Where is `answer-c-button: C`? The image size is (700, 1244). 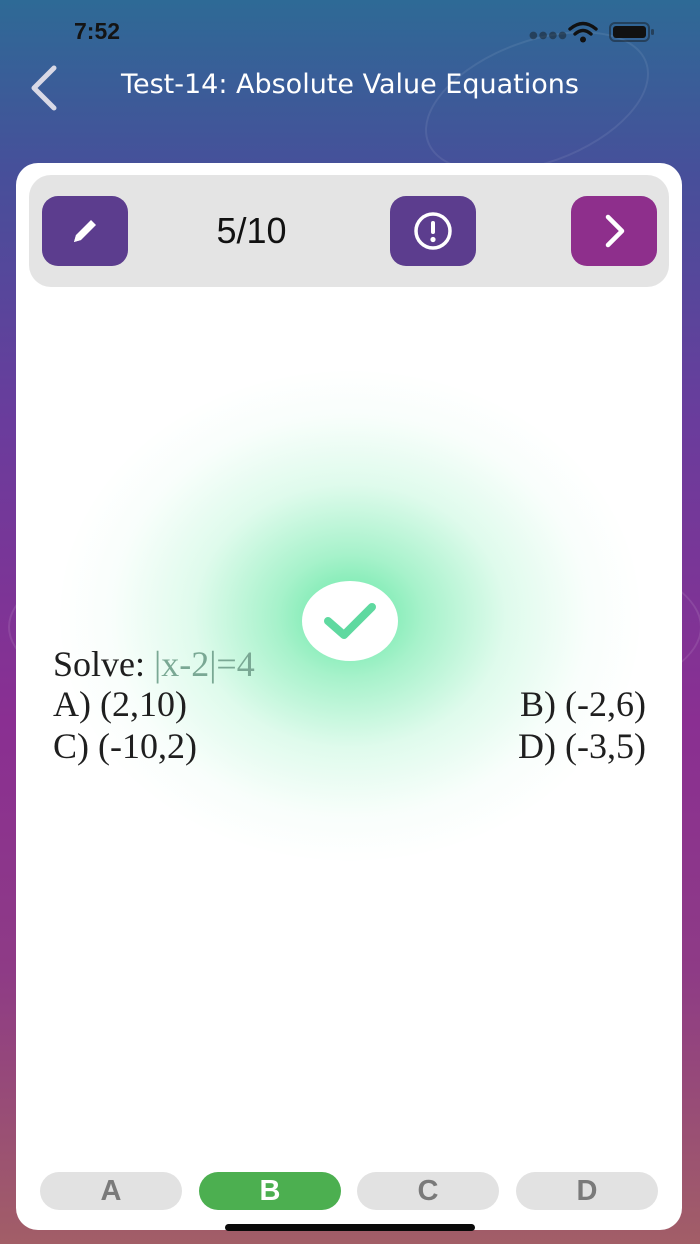 answer-c-button: C is located at coordinates (428, 1191).